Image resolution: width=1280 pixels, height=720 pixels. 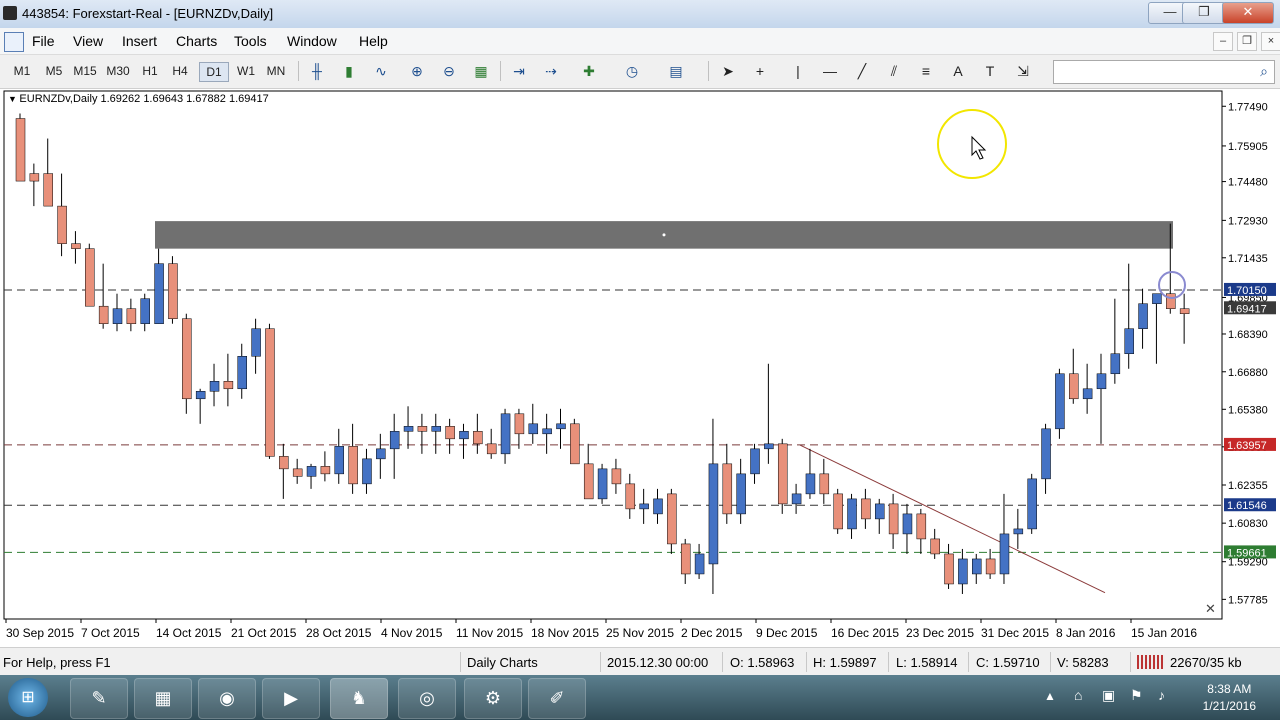 I want to click on status-profile: Daily Charts, so click(x=502, y=662).